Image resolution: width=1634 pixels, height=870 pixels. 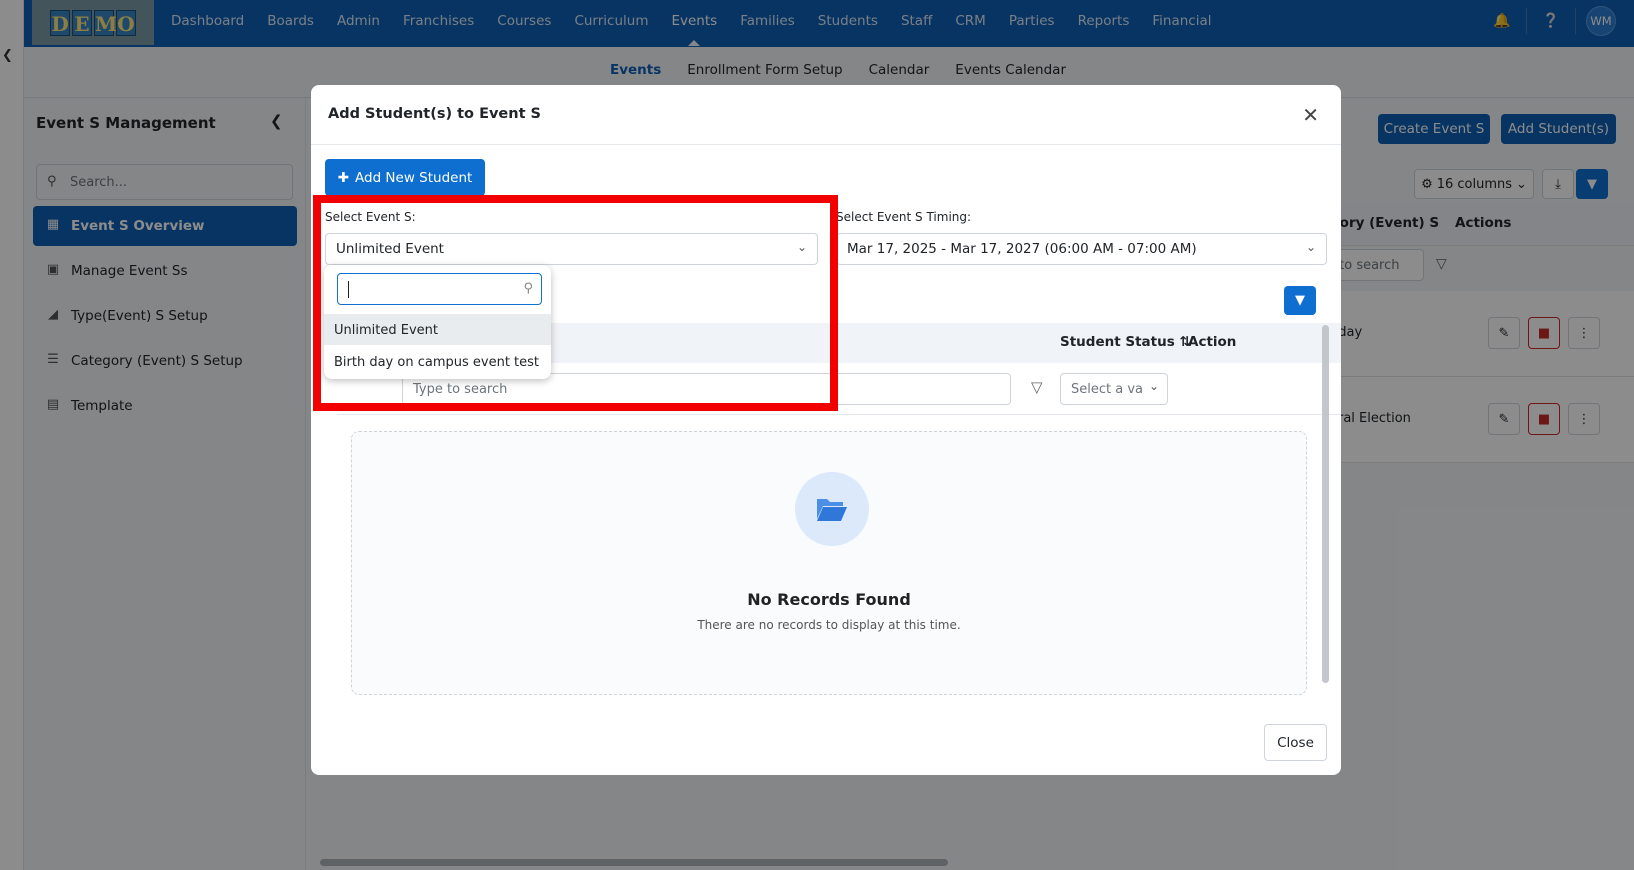 I want to click on user-plus-icon: ✚, so click(x=343, y=177).